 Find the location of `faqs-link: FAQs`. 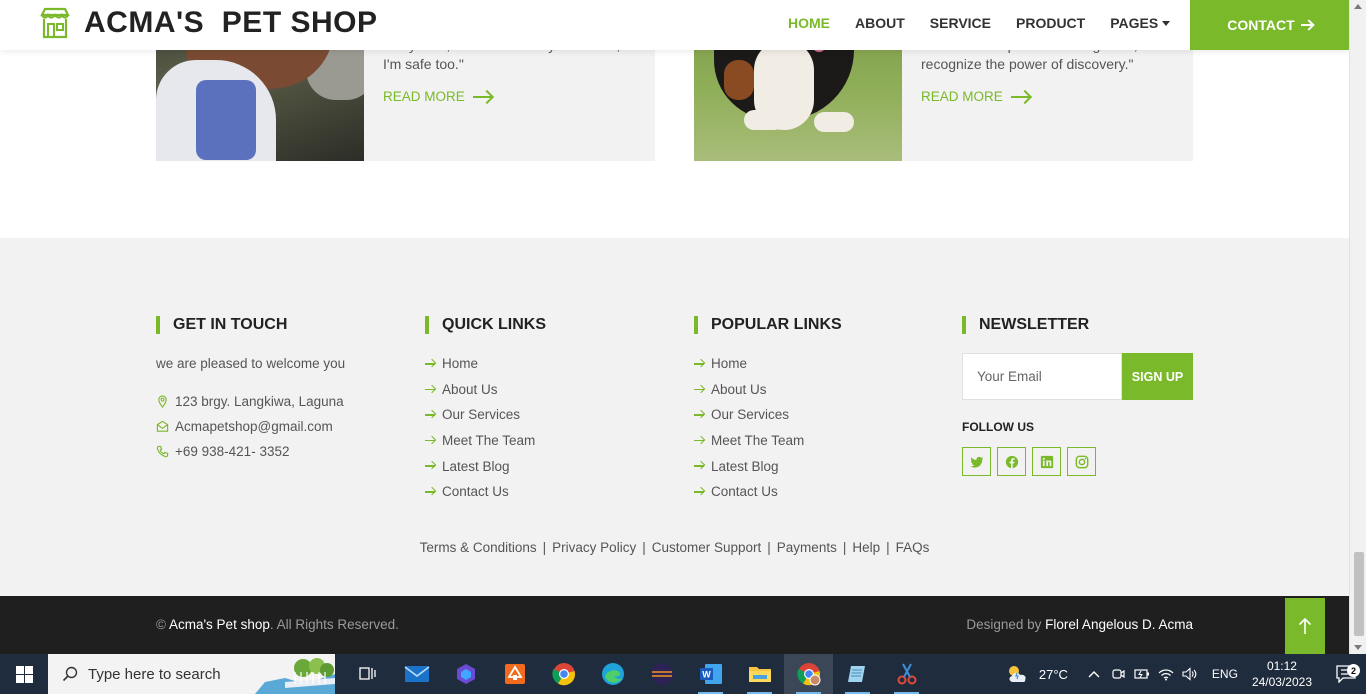

faqs-link: FAQs is located at coordinates (913, 547).